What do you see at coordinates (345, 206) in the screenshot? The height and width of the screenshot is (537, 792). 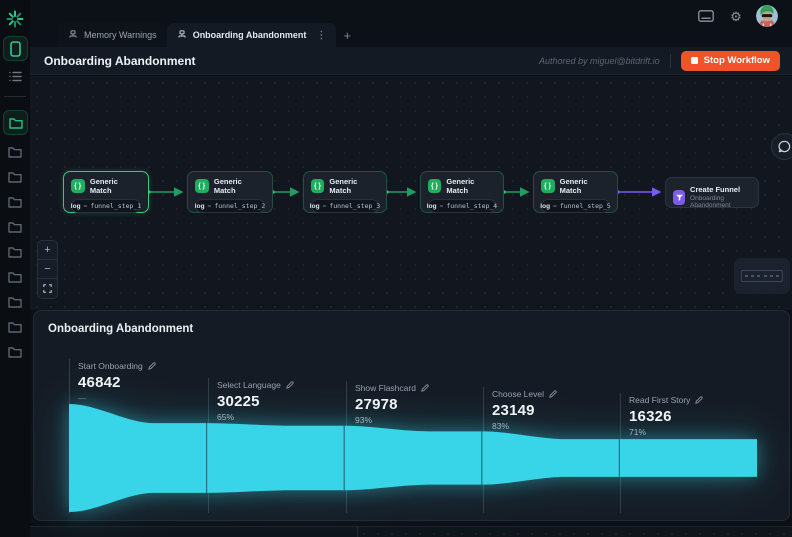 I see `node-condition: log = funnel_step_3` at bounding box center [345, 206].